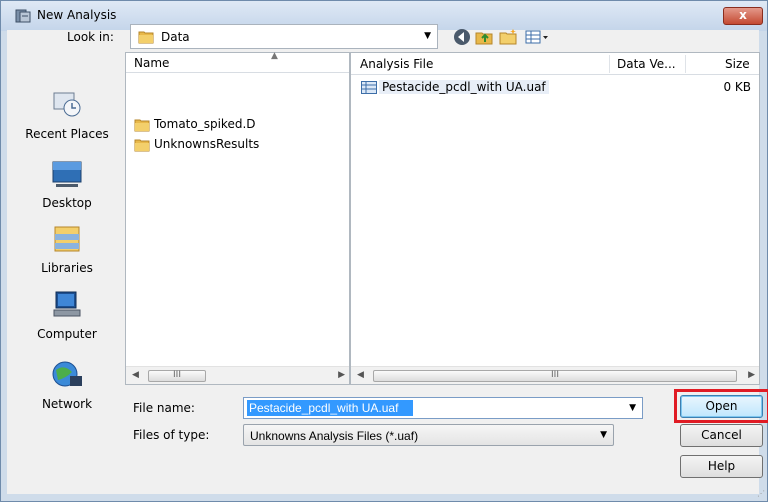  I want to click on new-folder-icon, so click(508, 37).